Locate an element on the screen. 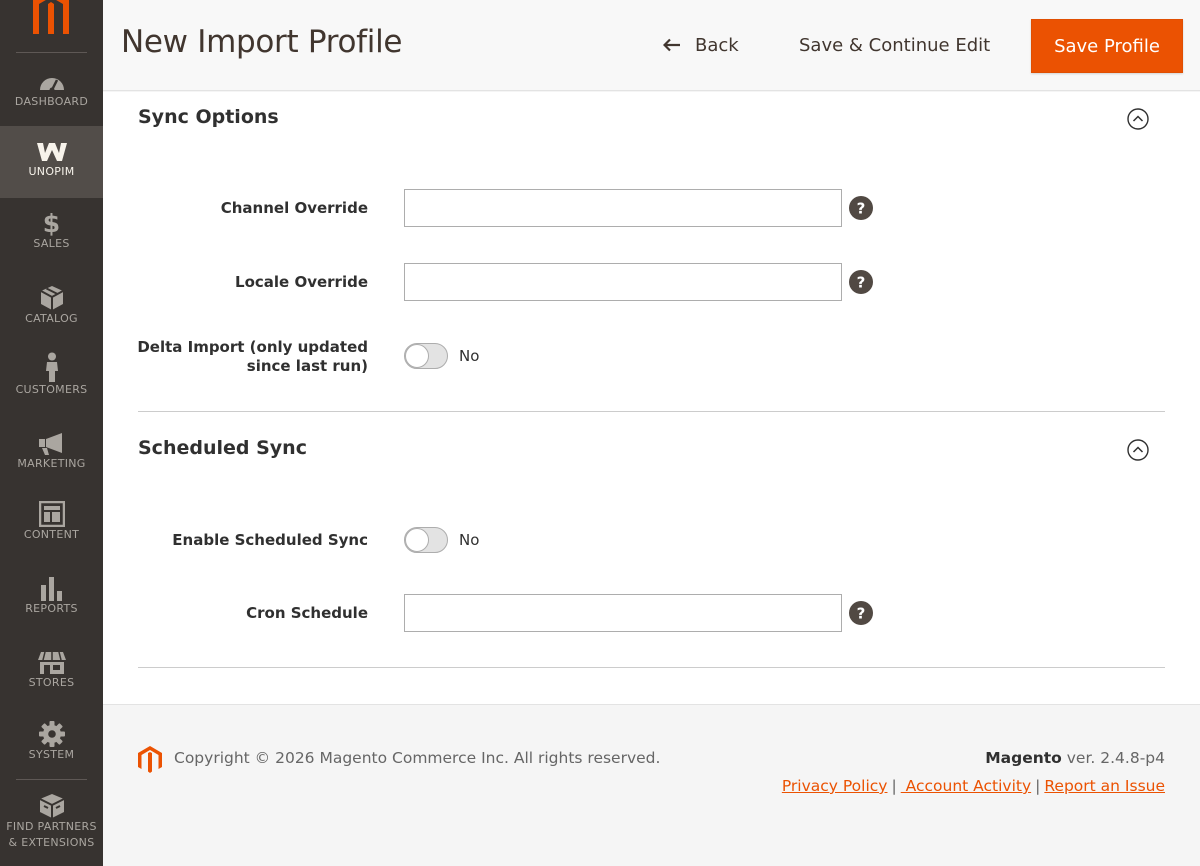 This screenshot has height=866, width=1200. unopim-icon is located at coordinates (51, 152).